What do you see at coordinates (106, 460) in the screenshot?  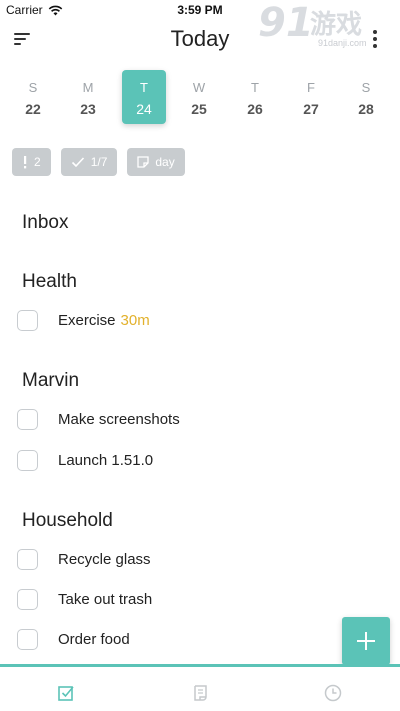 I see `task-label: Launch 1.51.0` at bounding box center [106, 460].